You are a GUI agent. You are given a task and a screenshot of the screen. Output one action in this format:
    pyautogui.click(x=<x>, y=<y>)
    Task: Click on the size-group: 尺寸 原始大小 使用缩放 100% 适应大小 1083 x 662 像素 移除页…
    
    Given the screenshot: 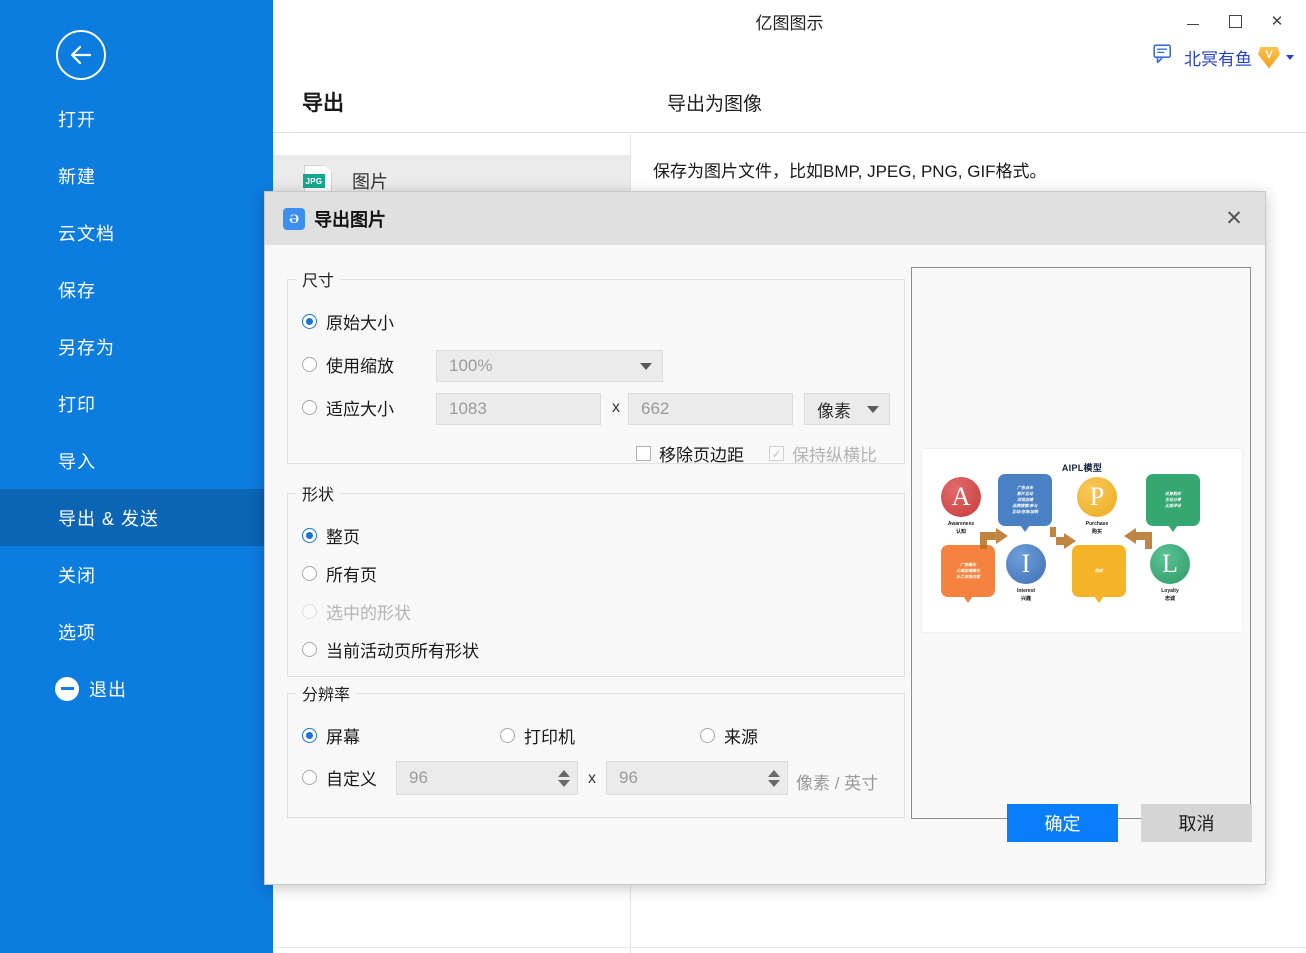 What is the action you would take?
    pyautogui.click(x=596, y=366)
    